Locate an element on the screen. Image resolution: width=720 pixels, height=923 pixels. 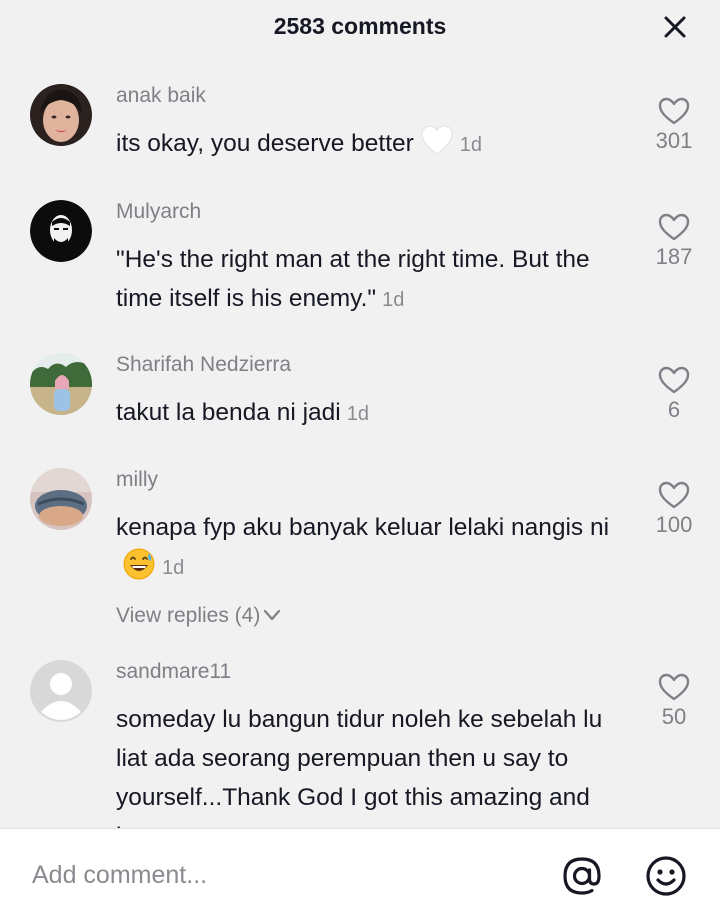
comment-text: its okay, you deserve better 1d is located at coordinates (376, 144).